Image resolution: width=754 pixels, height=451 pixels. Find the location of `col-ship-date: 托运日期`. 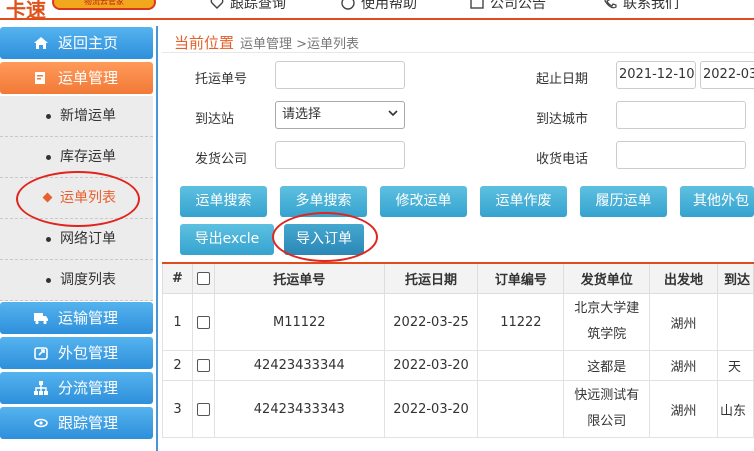

col-ship-date: 托运日期 is located at coordinates (431, 278).